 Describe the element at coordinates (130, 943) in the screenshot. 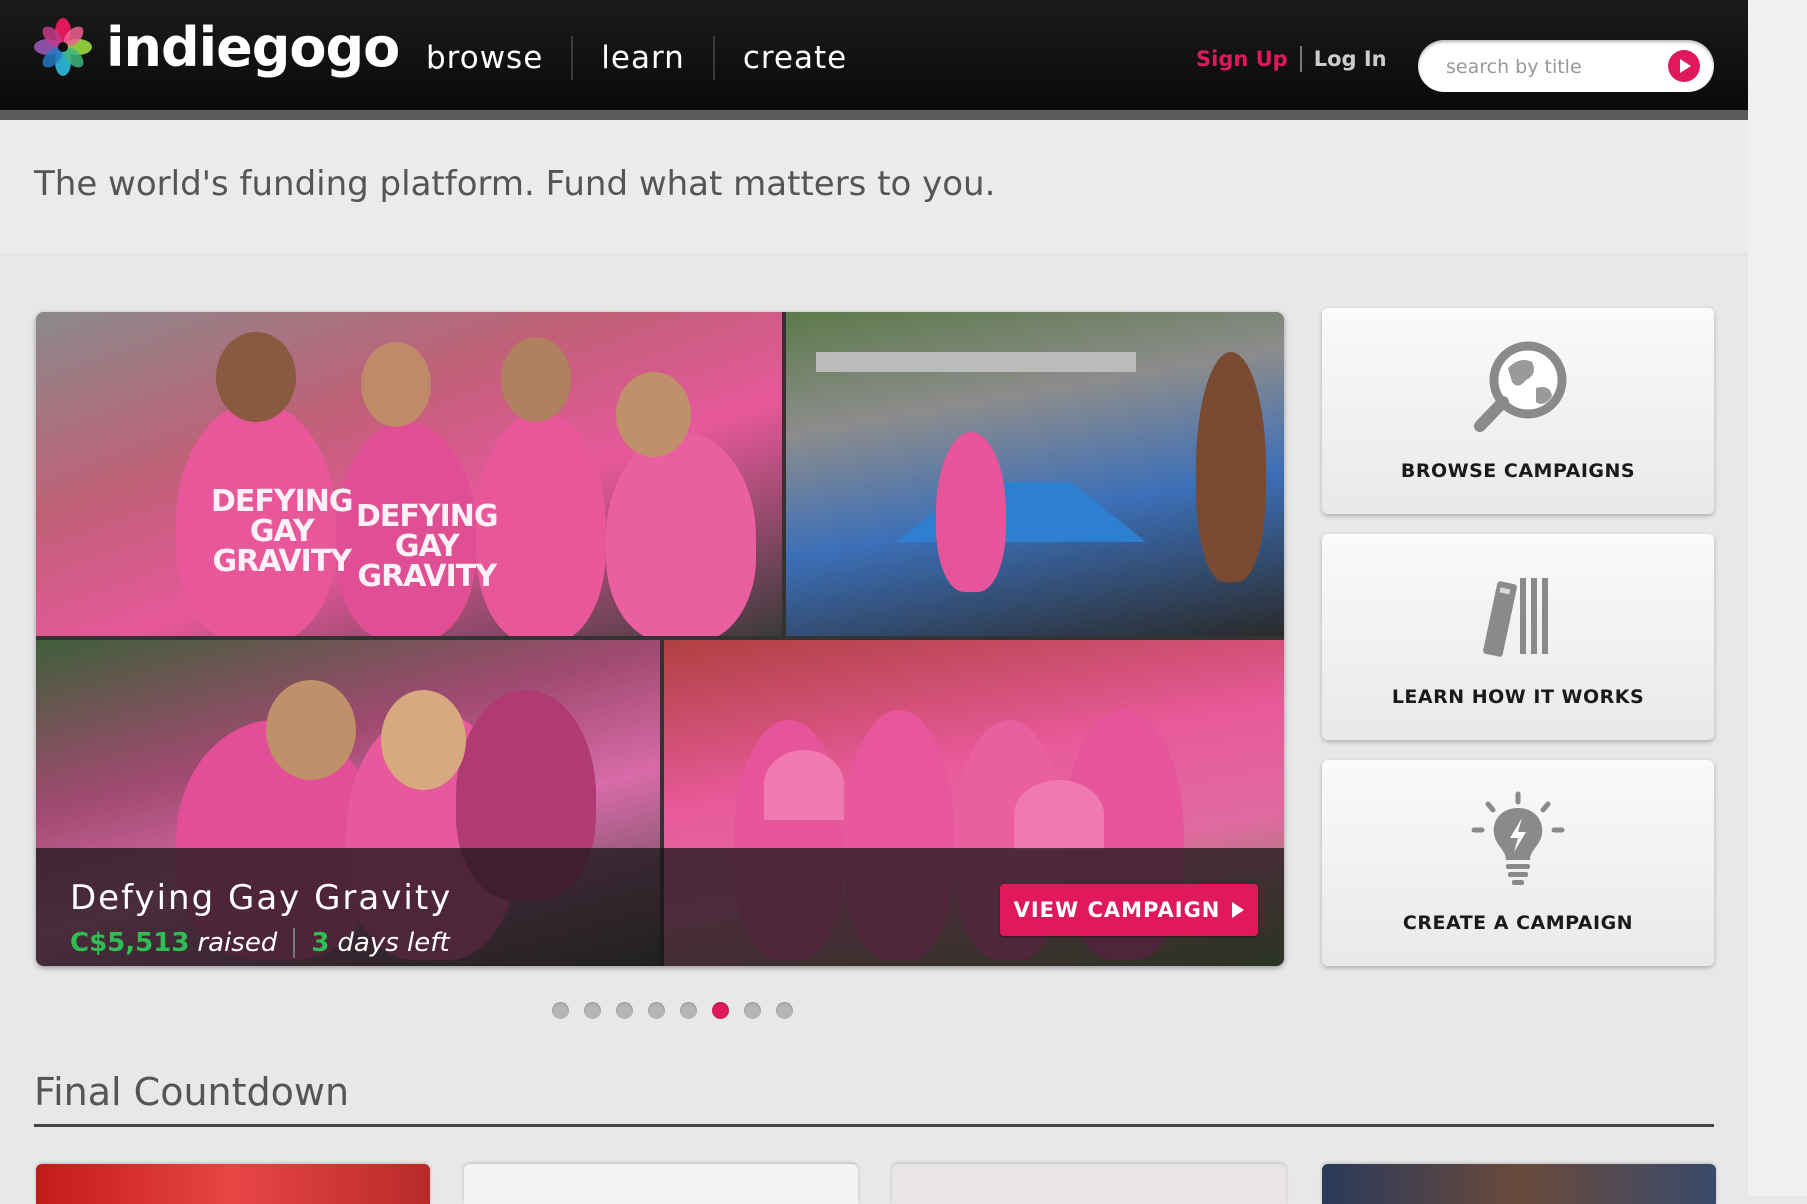

I see `raised-amount: C$5,513` at that location.